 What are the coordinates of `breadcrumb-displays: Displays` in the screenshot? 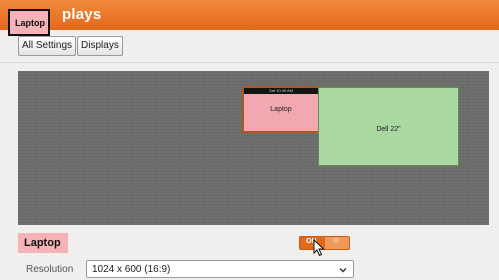 It's located at (100, 46).